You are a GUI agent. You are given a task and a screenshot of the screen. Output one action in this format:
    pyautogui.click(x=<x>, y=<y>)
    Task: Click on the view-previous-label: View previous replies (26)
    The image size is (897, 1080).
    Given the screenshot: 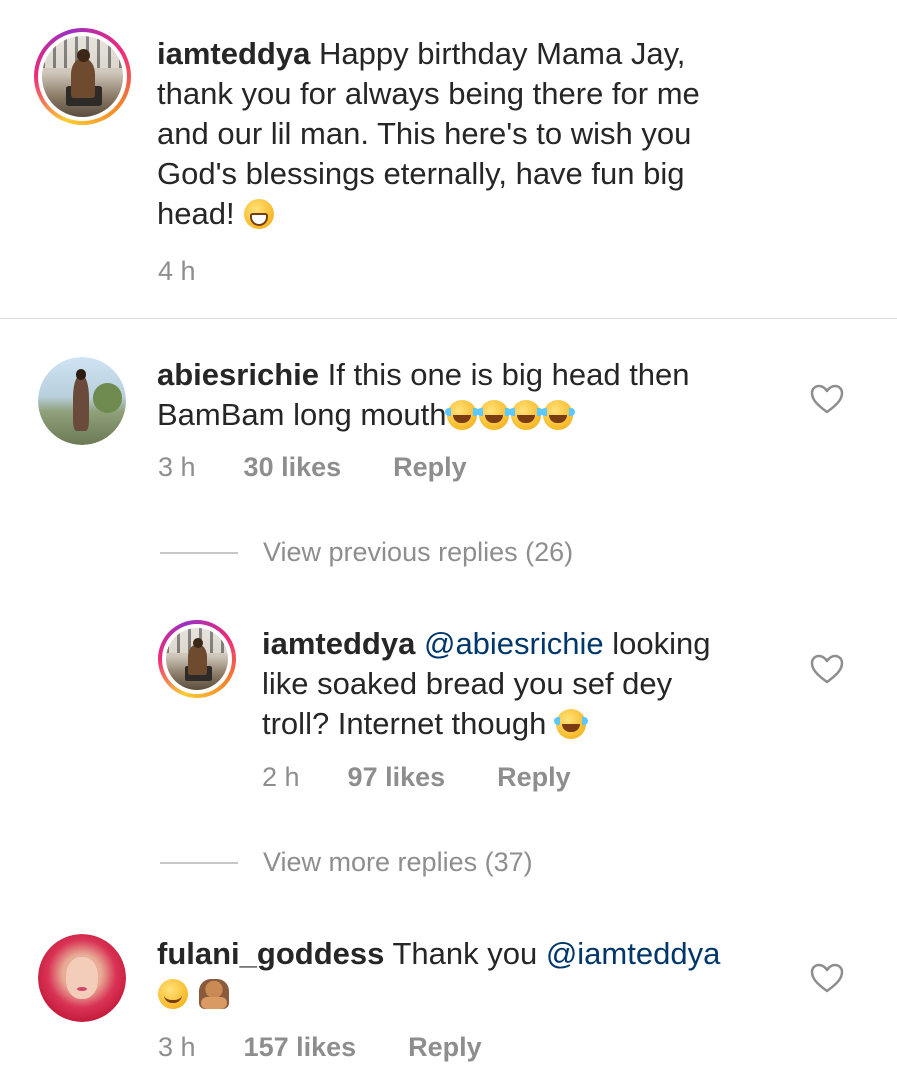 What is the action you would take?
    pyautogui.click(x=418, y=552)
    